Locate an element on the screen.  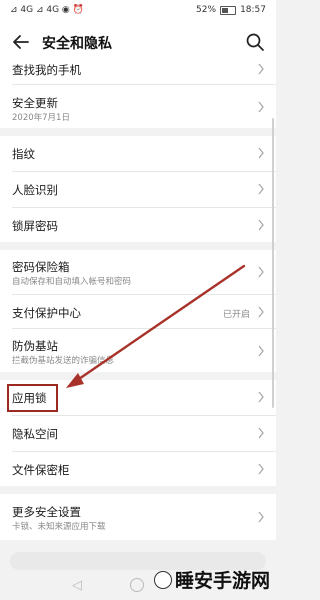
lock-screen-password-item: 锁屏密码 is located at coordinates (138, 225).